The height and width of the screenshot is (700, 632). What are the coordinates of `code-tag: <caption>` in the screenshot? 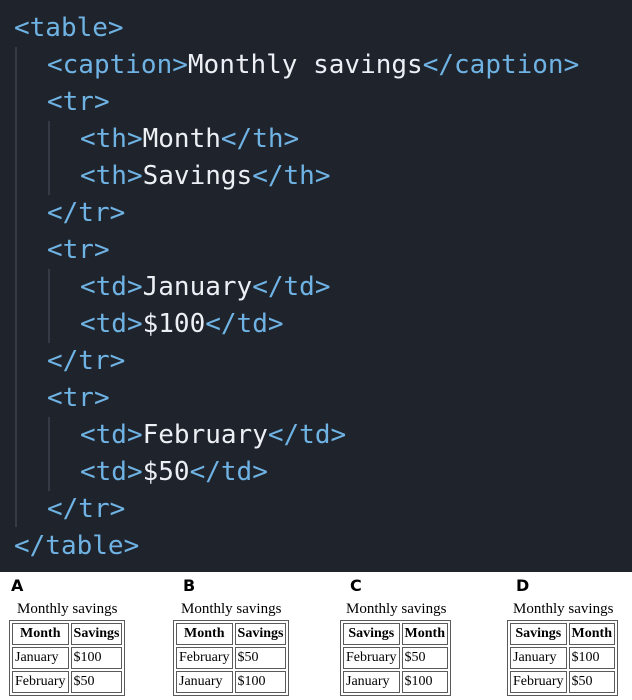 It's located at (117, 65).